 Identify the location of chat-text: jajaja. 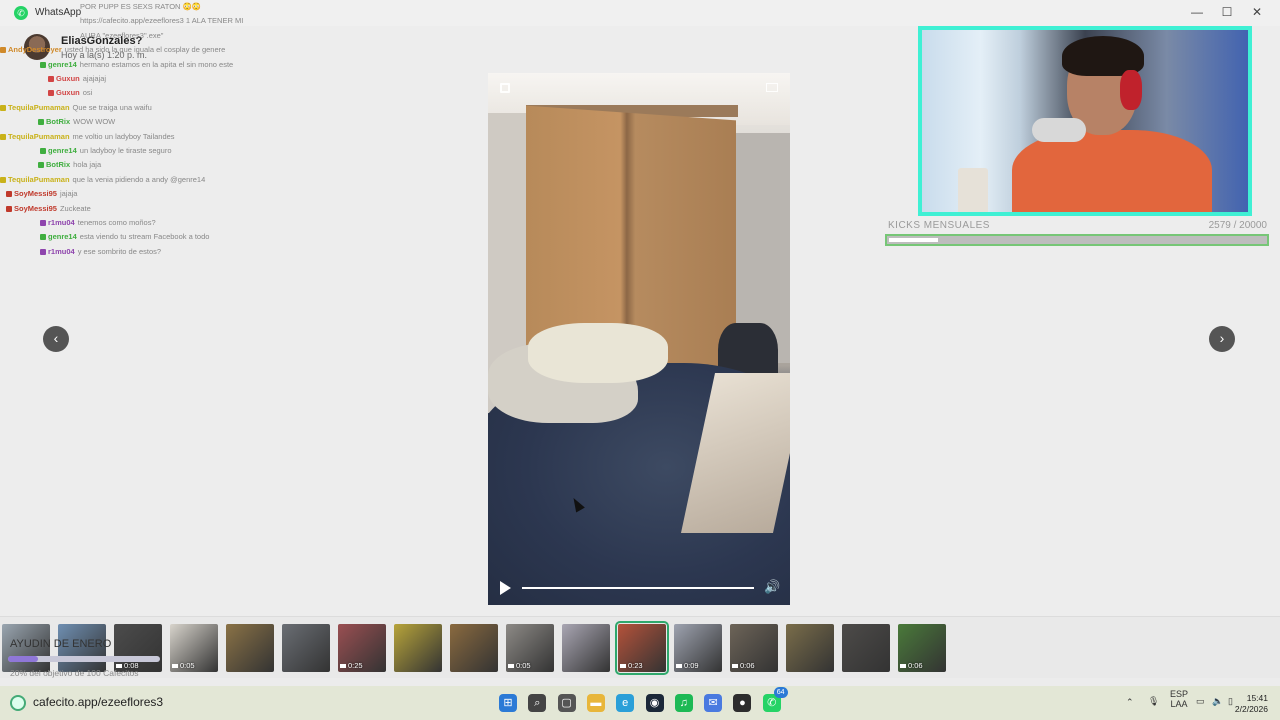
(68, 194).